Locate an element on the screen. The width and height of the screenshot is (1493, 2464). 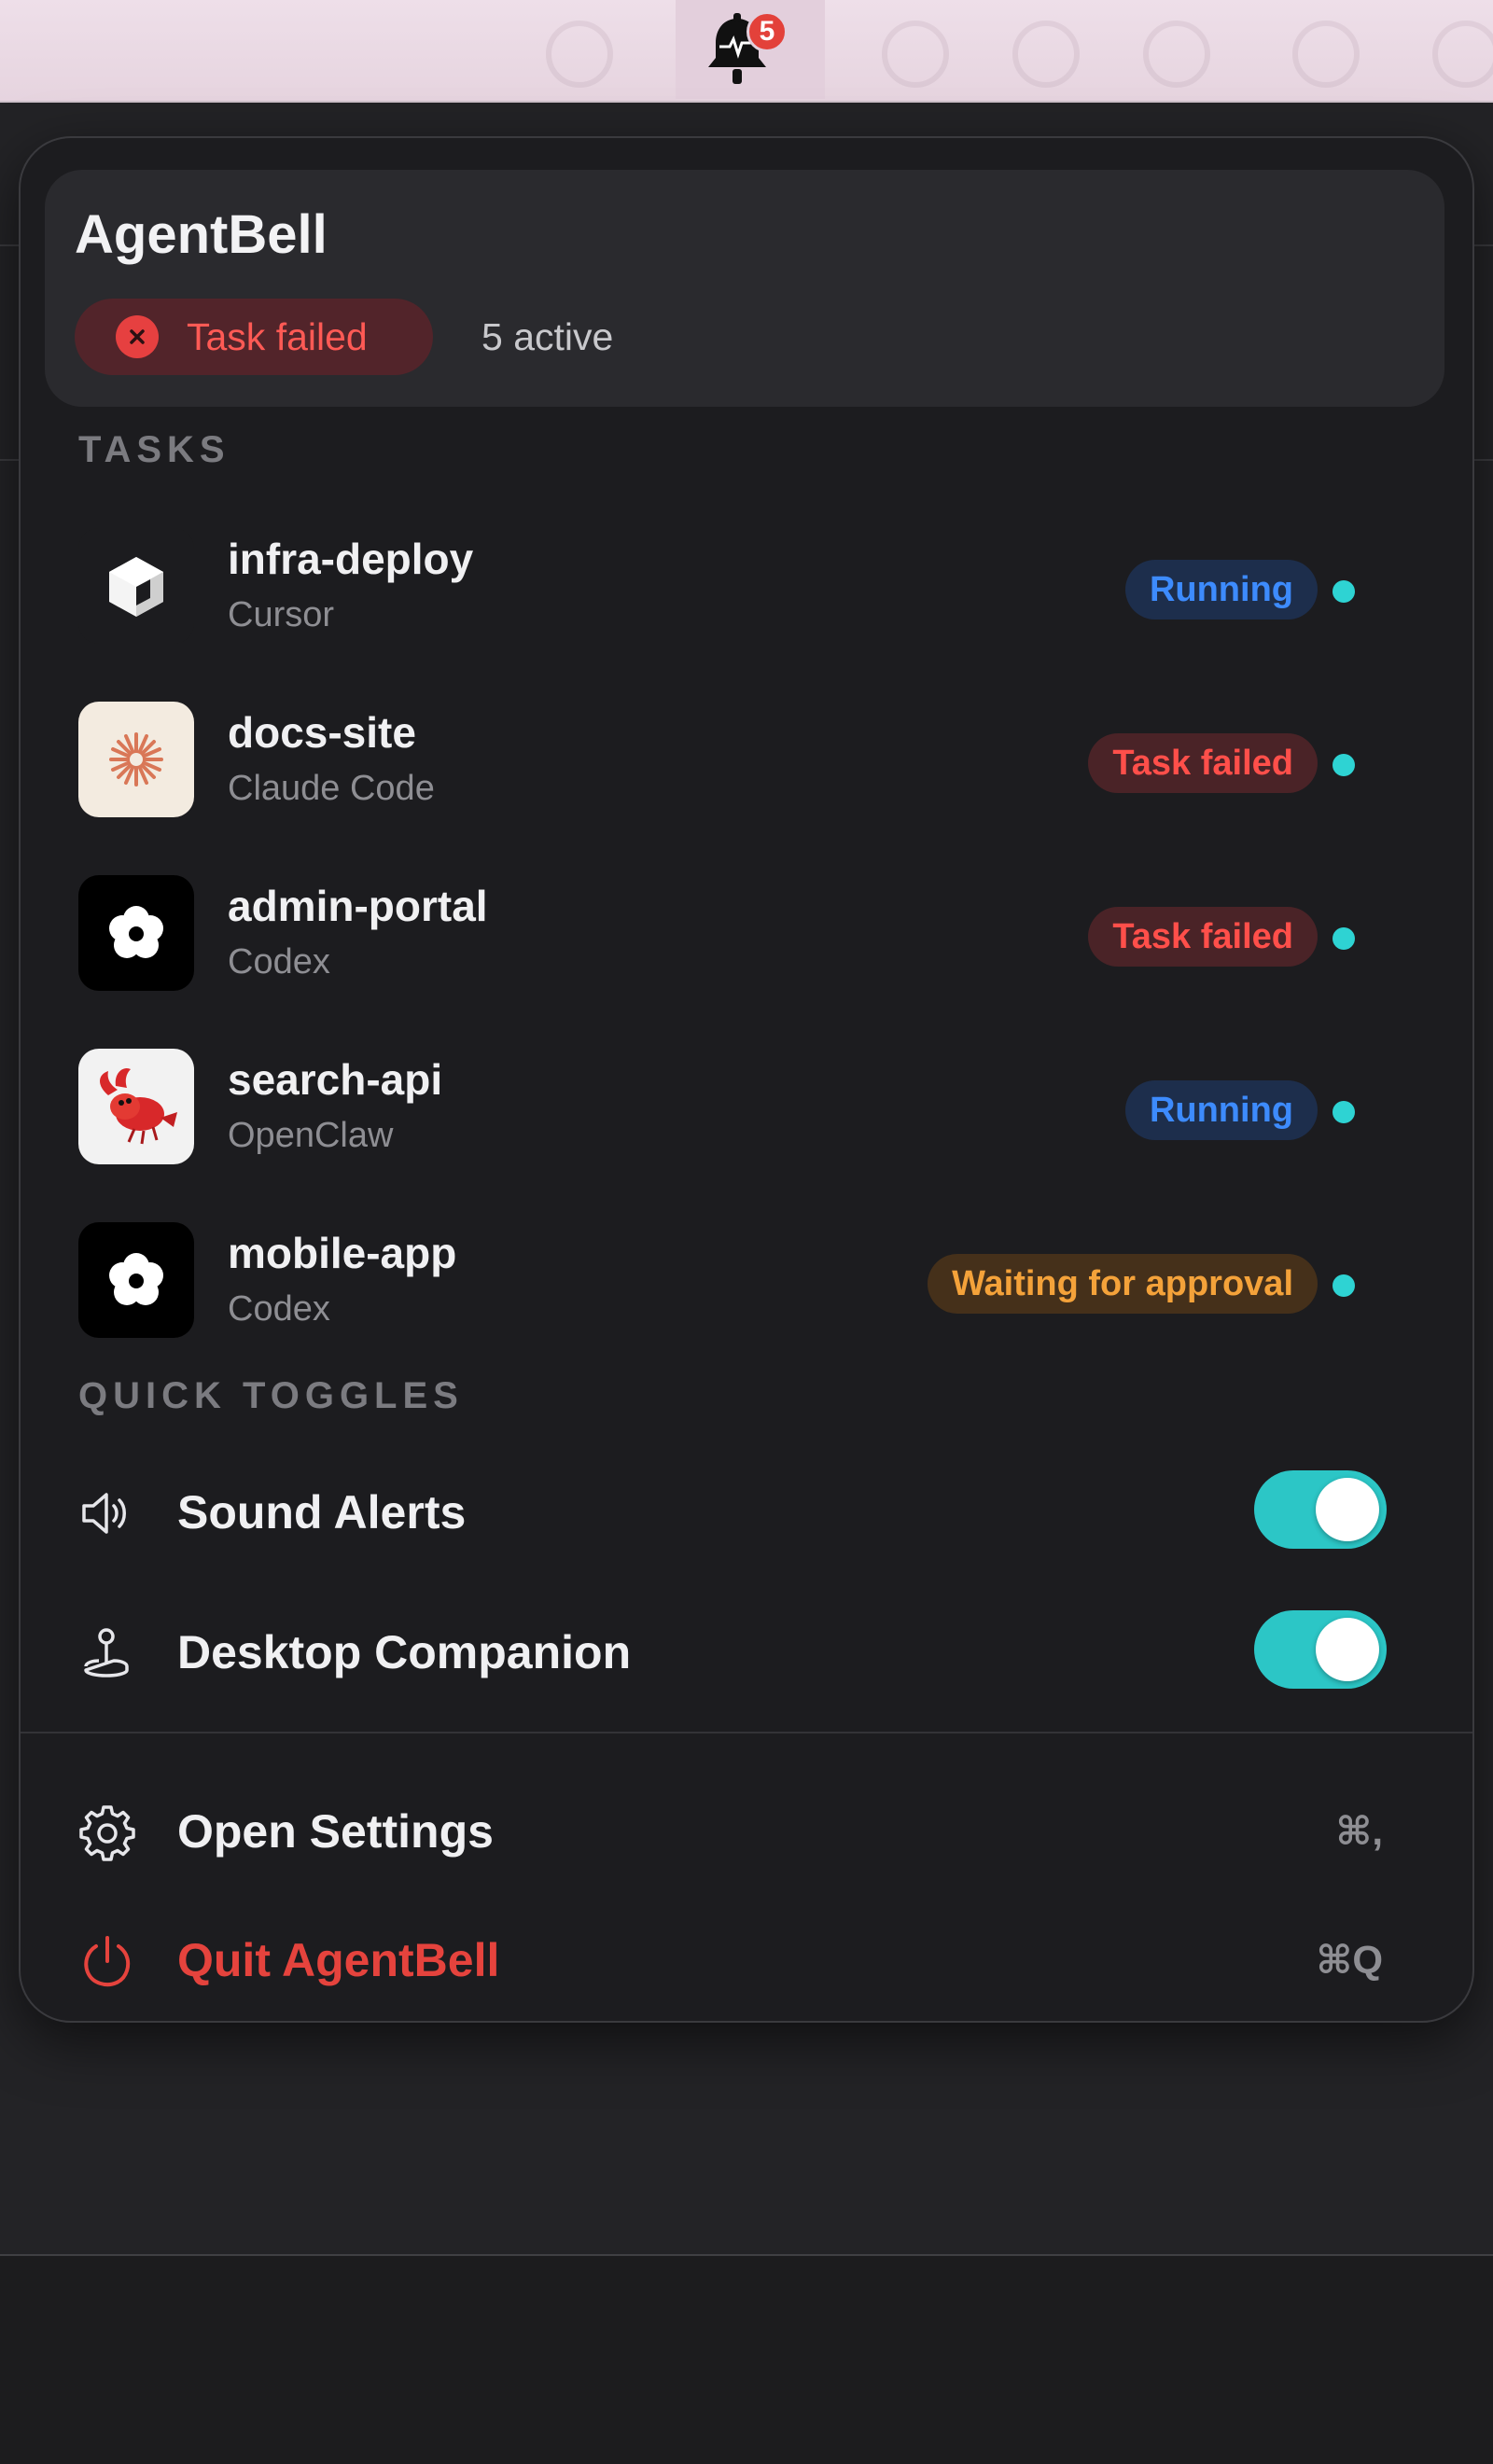
claude-starburst-icon is located at coordinates (136, 759).